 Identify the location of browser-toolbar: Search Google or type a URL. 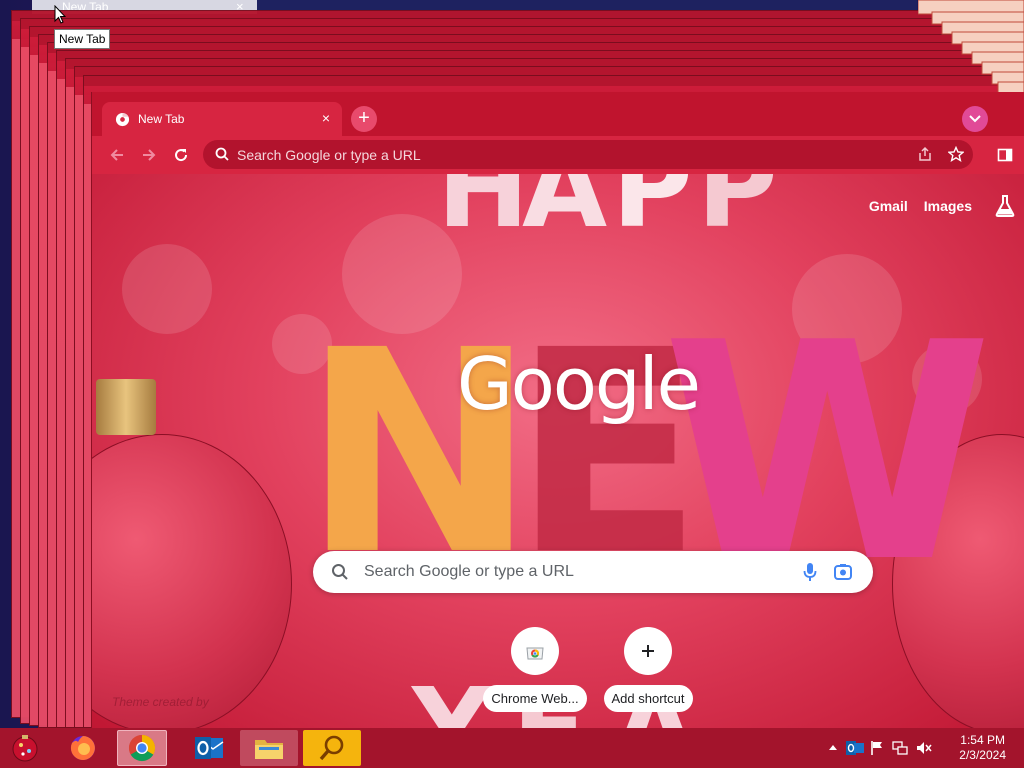
(558, 155).